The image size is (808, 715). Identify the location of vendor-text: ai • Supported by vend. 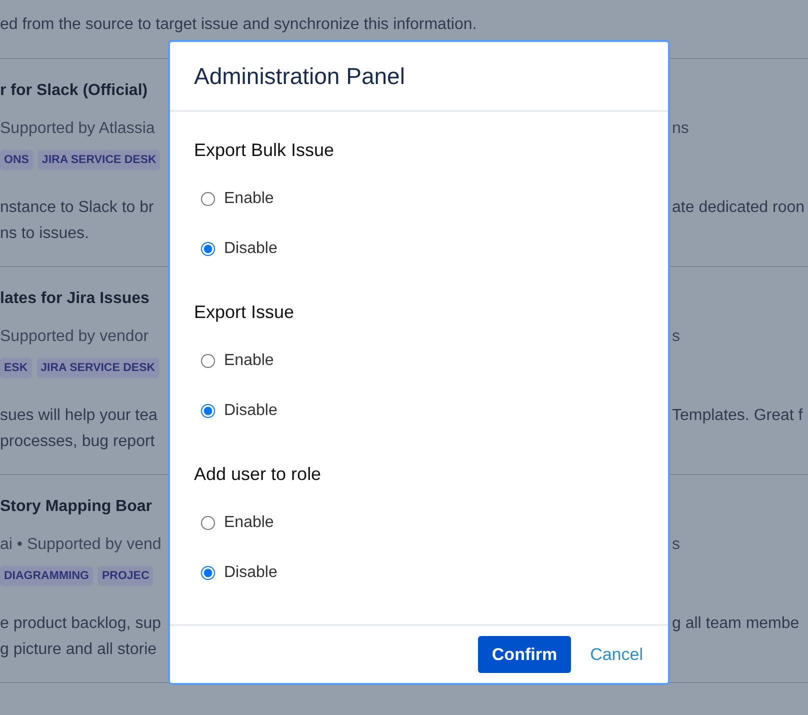
(81, 545).